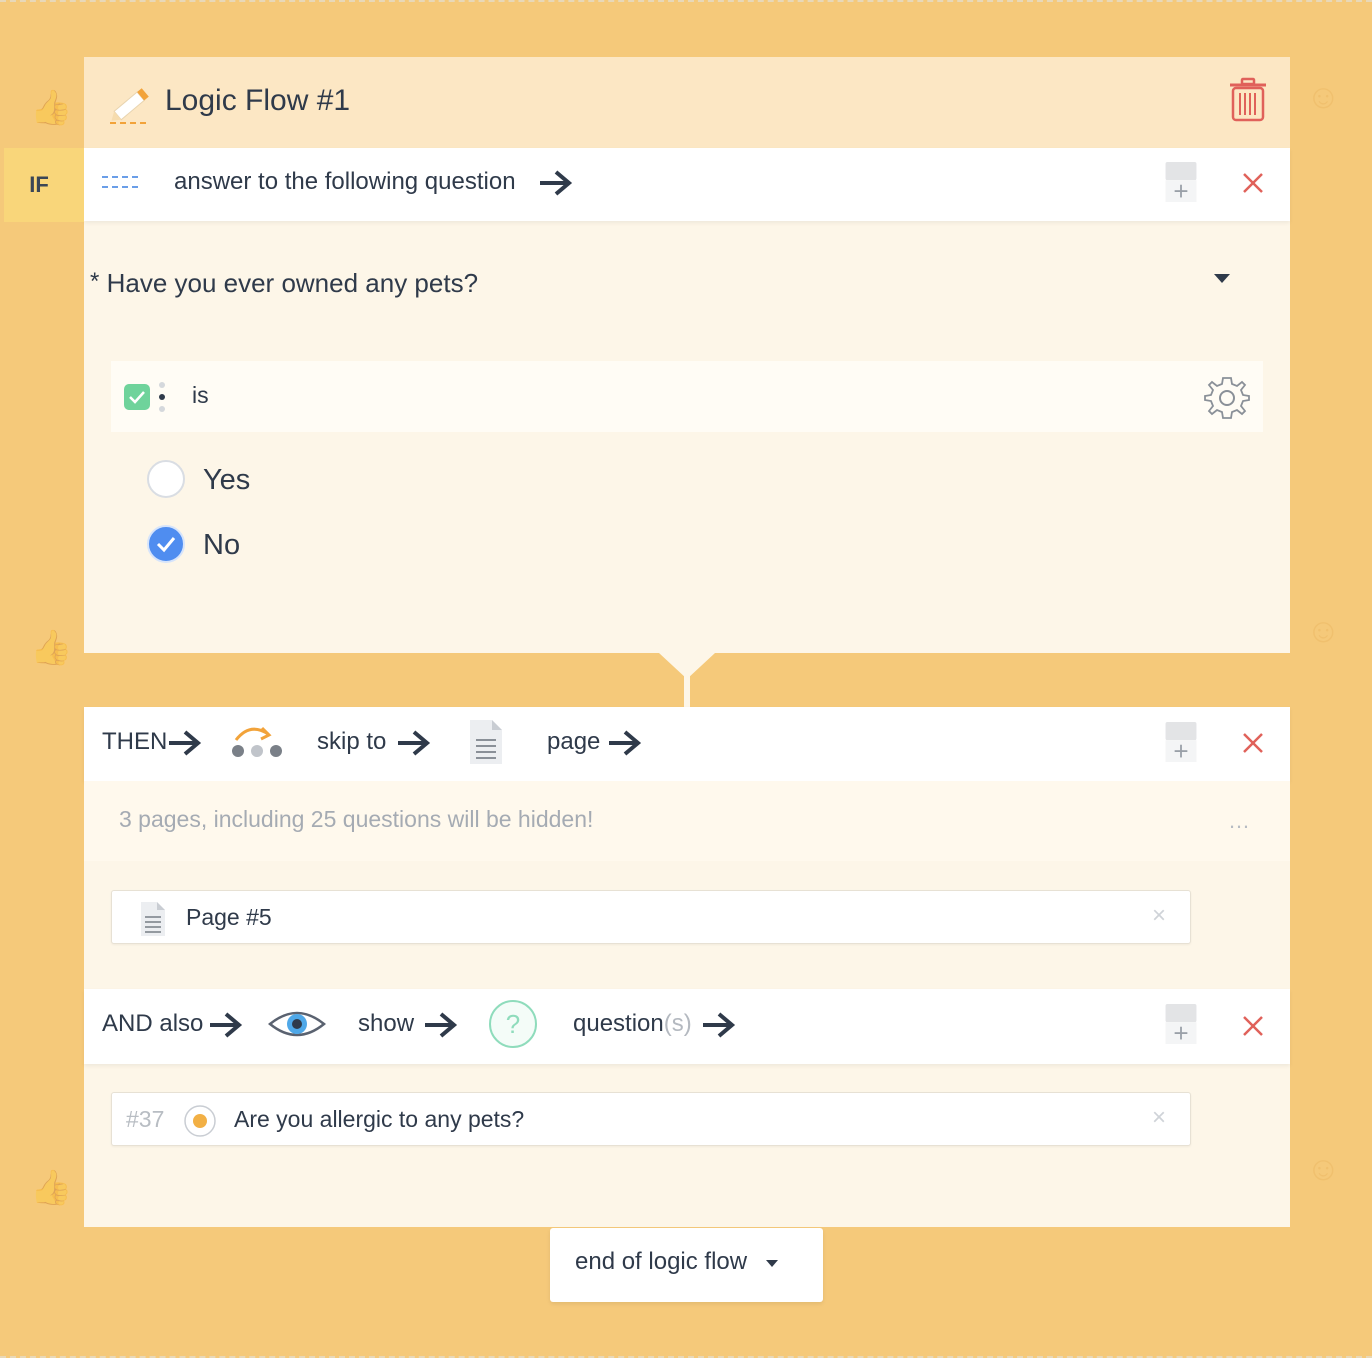 The width and height of the screenshot is (1372, 1358). I want to click on remove-page-icon: ×, so click(1159, 916).